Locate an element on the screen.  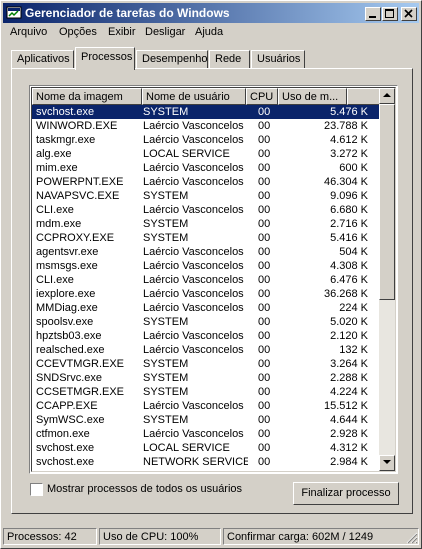
table-row: WINWORD.EXE Laércio Vasconcelos 00 23.788 K is located at coordinates (208, 126).